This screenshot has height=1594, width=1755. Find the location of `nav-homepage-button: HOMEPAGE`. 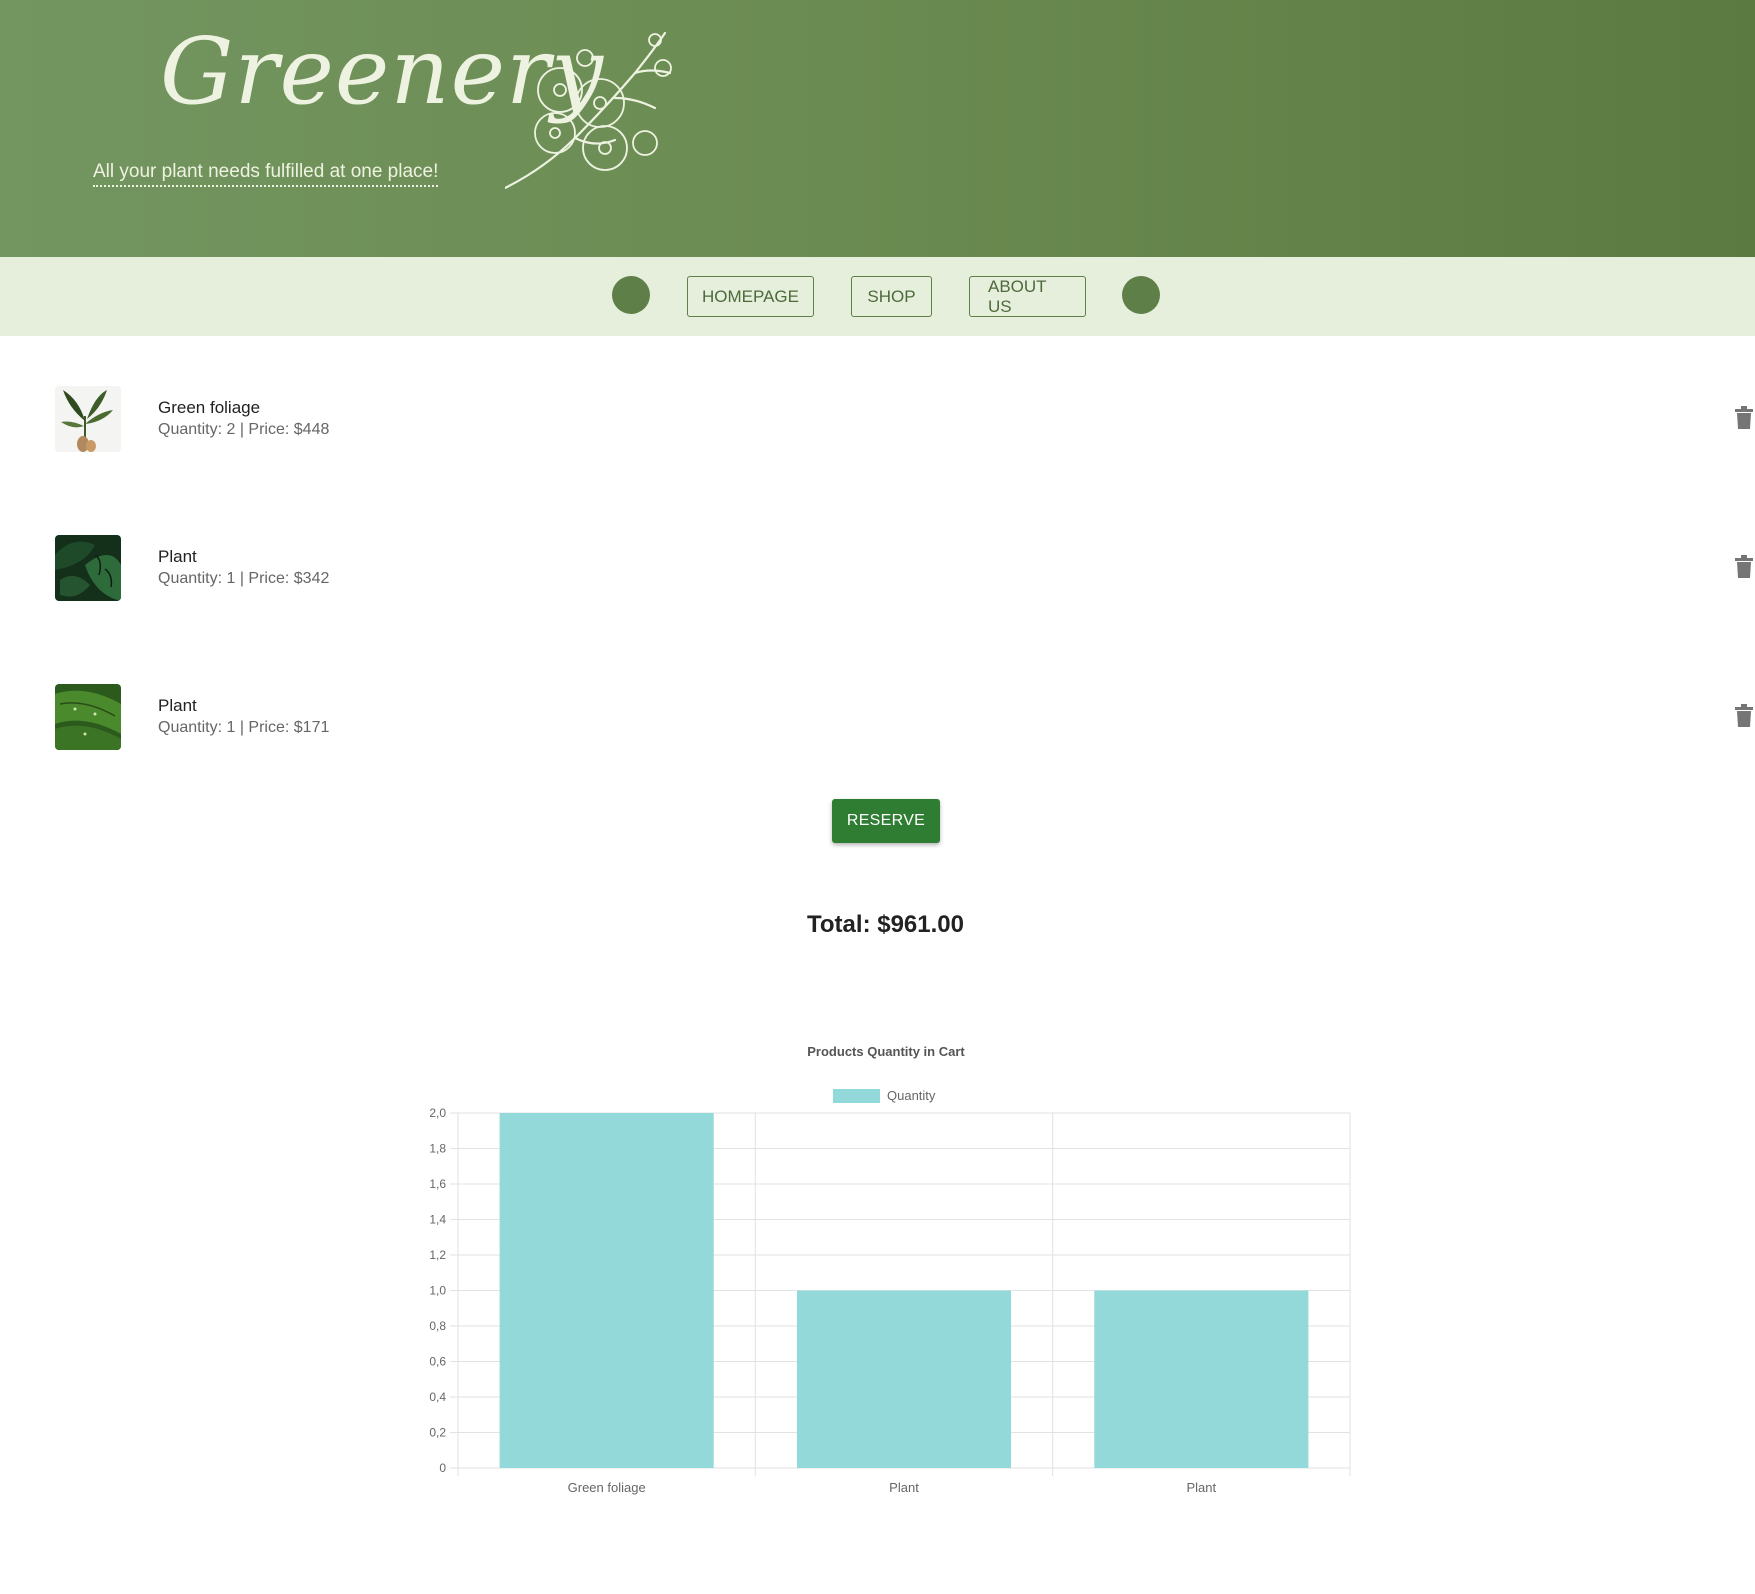

nav-homepage-button: HOMEPAGE is located at coordinates (750, 296).